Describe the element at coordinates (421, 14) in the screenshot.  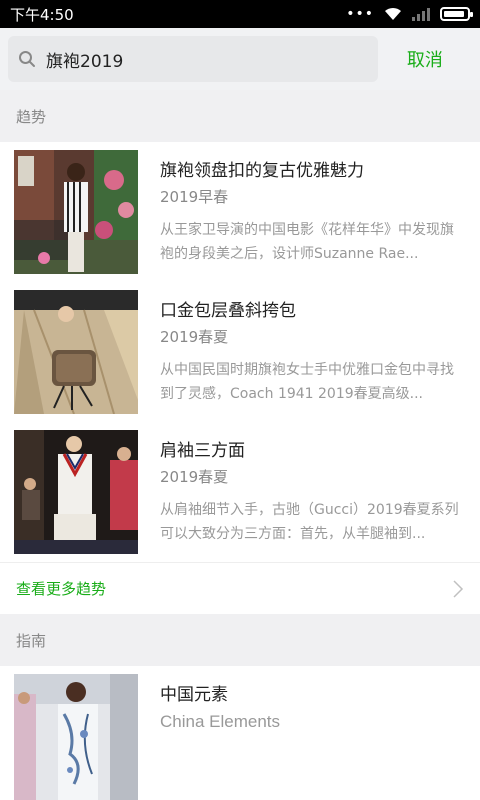
I see `signal-icon` at that location.